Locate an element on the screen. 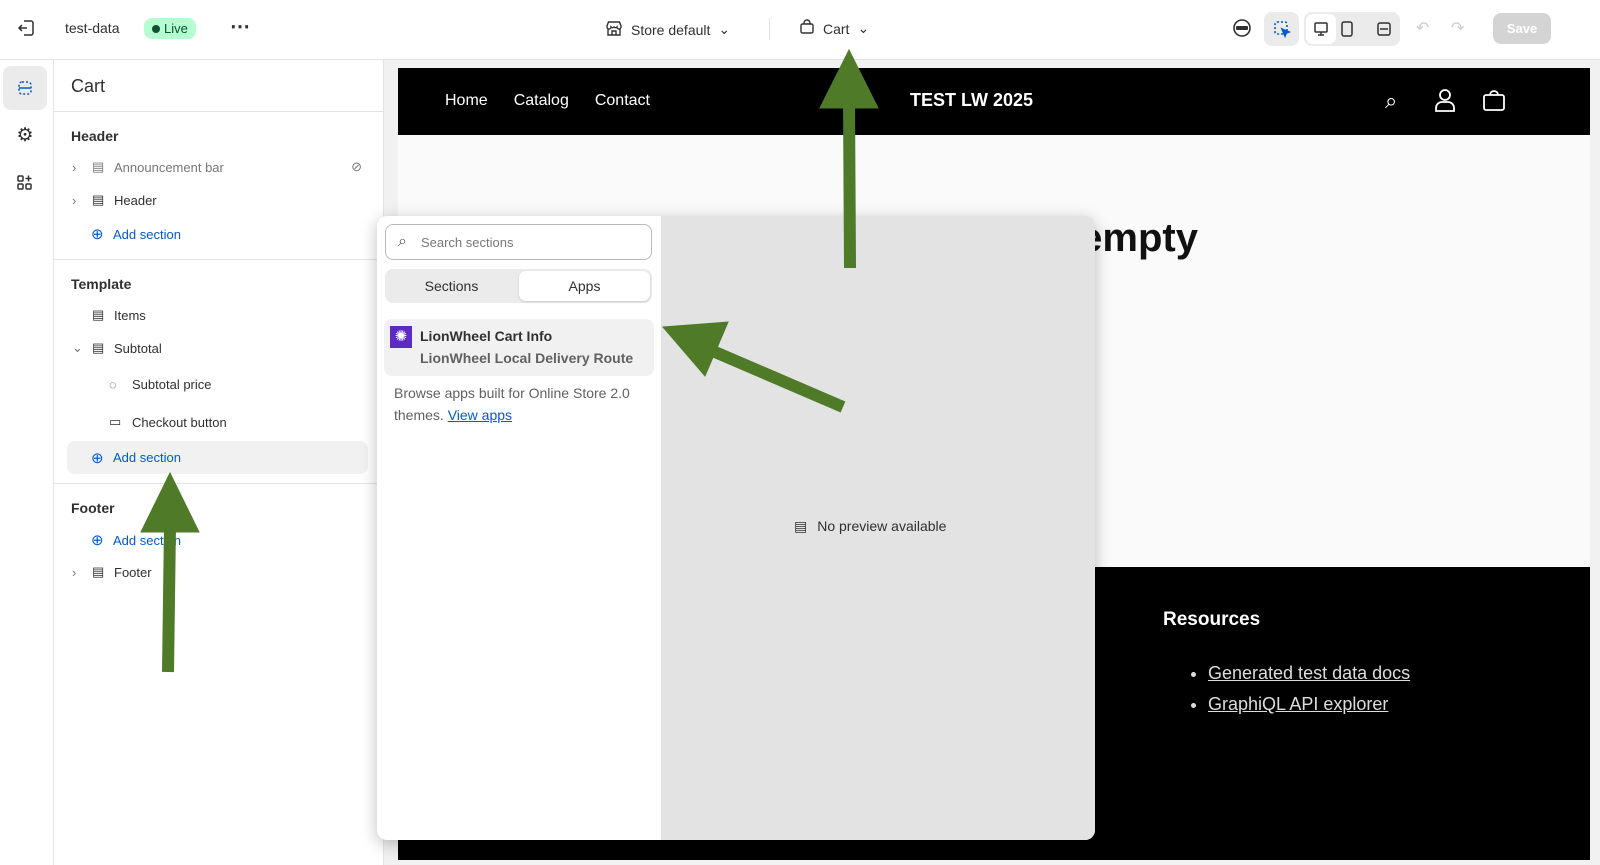 The image size is (1600, 865). arrow-to-cart-select is located at coordinates (849, 184).